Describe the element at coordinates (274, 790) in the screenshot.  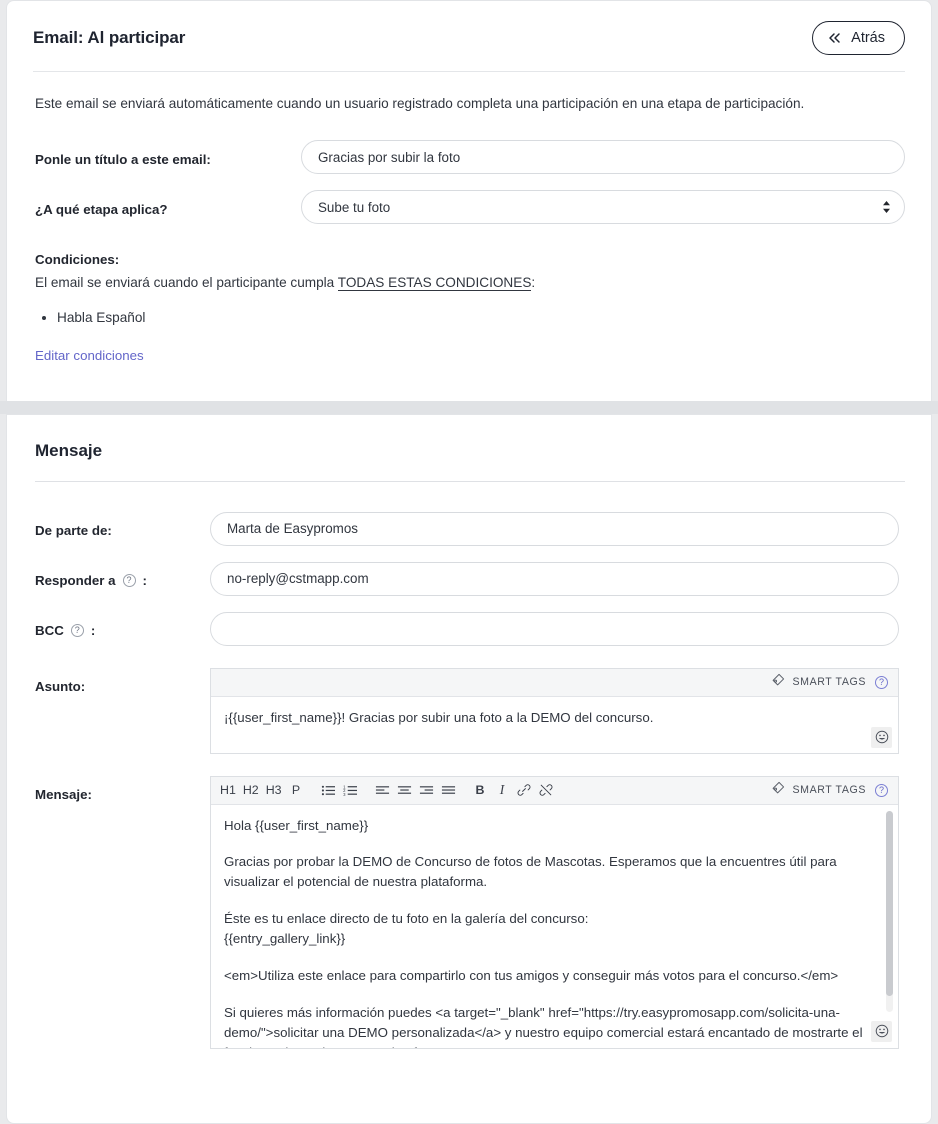
I see `heading-3-icon: H3` at that location.